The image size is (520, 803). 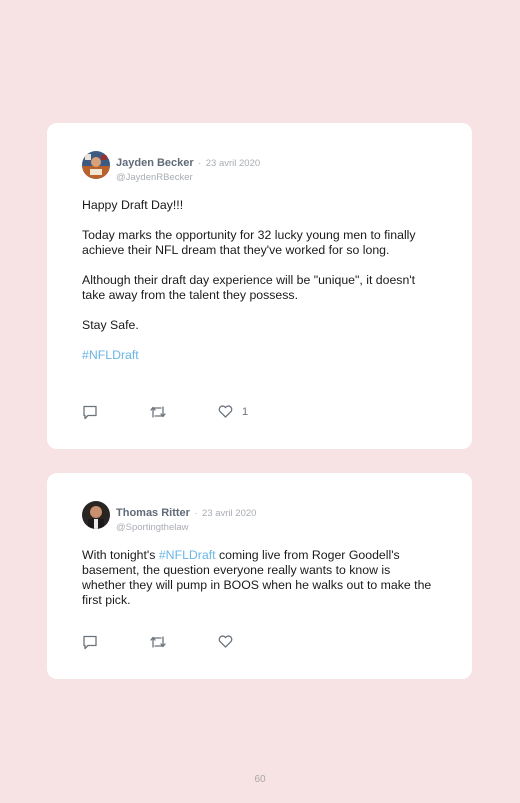 What do you see at coordinates (153, 513) in the screenshot?
I see `author-name: Thomas Ritter` at bounding box center [153, 513].